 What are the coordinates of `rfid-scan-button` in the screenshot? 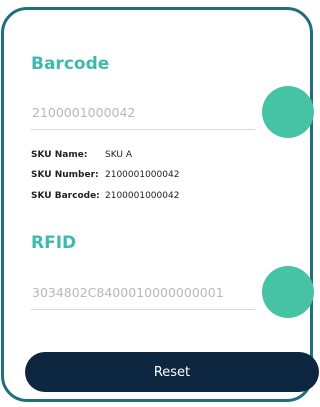 It's located at (288, 292).